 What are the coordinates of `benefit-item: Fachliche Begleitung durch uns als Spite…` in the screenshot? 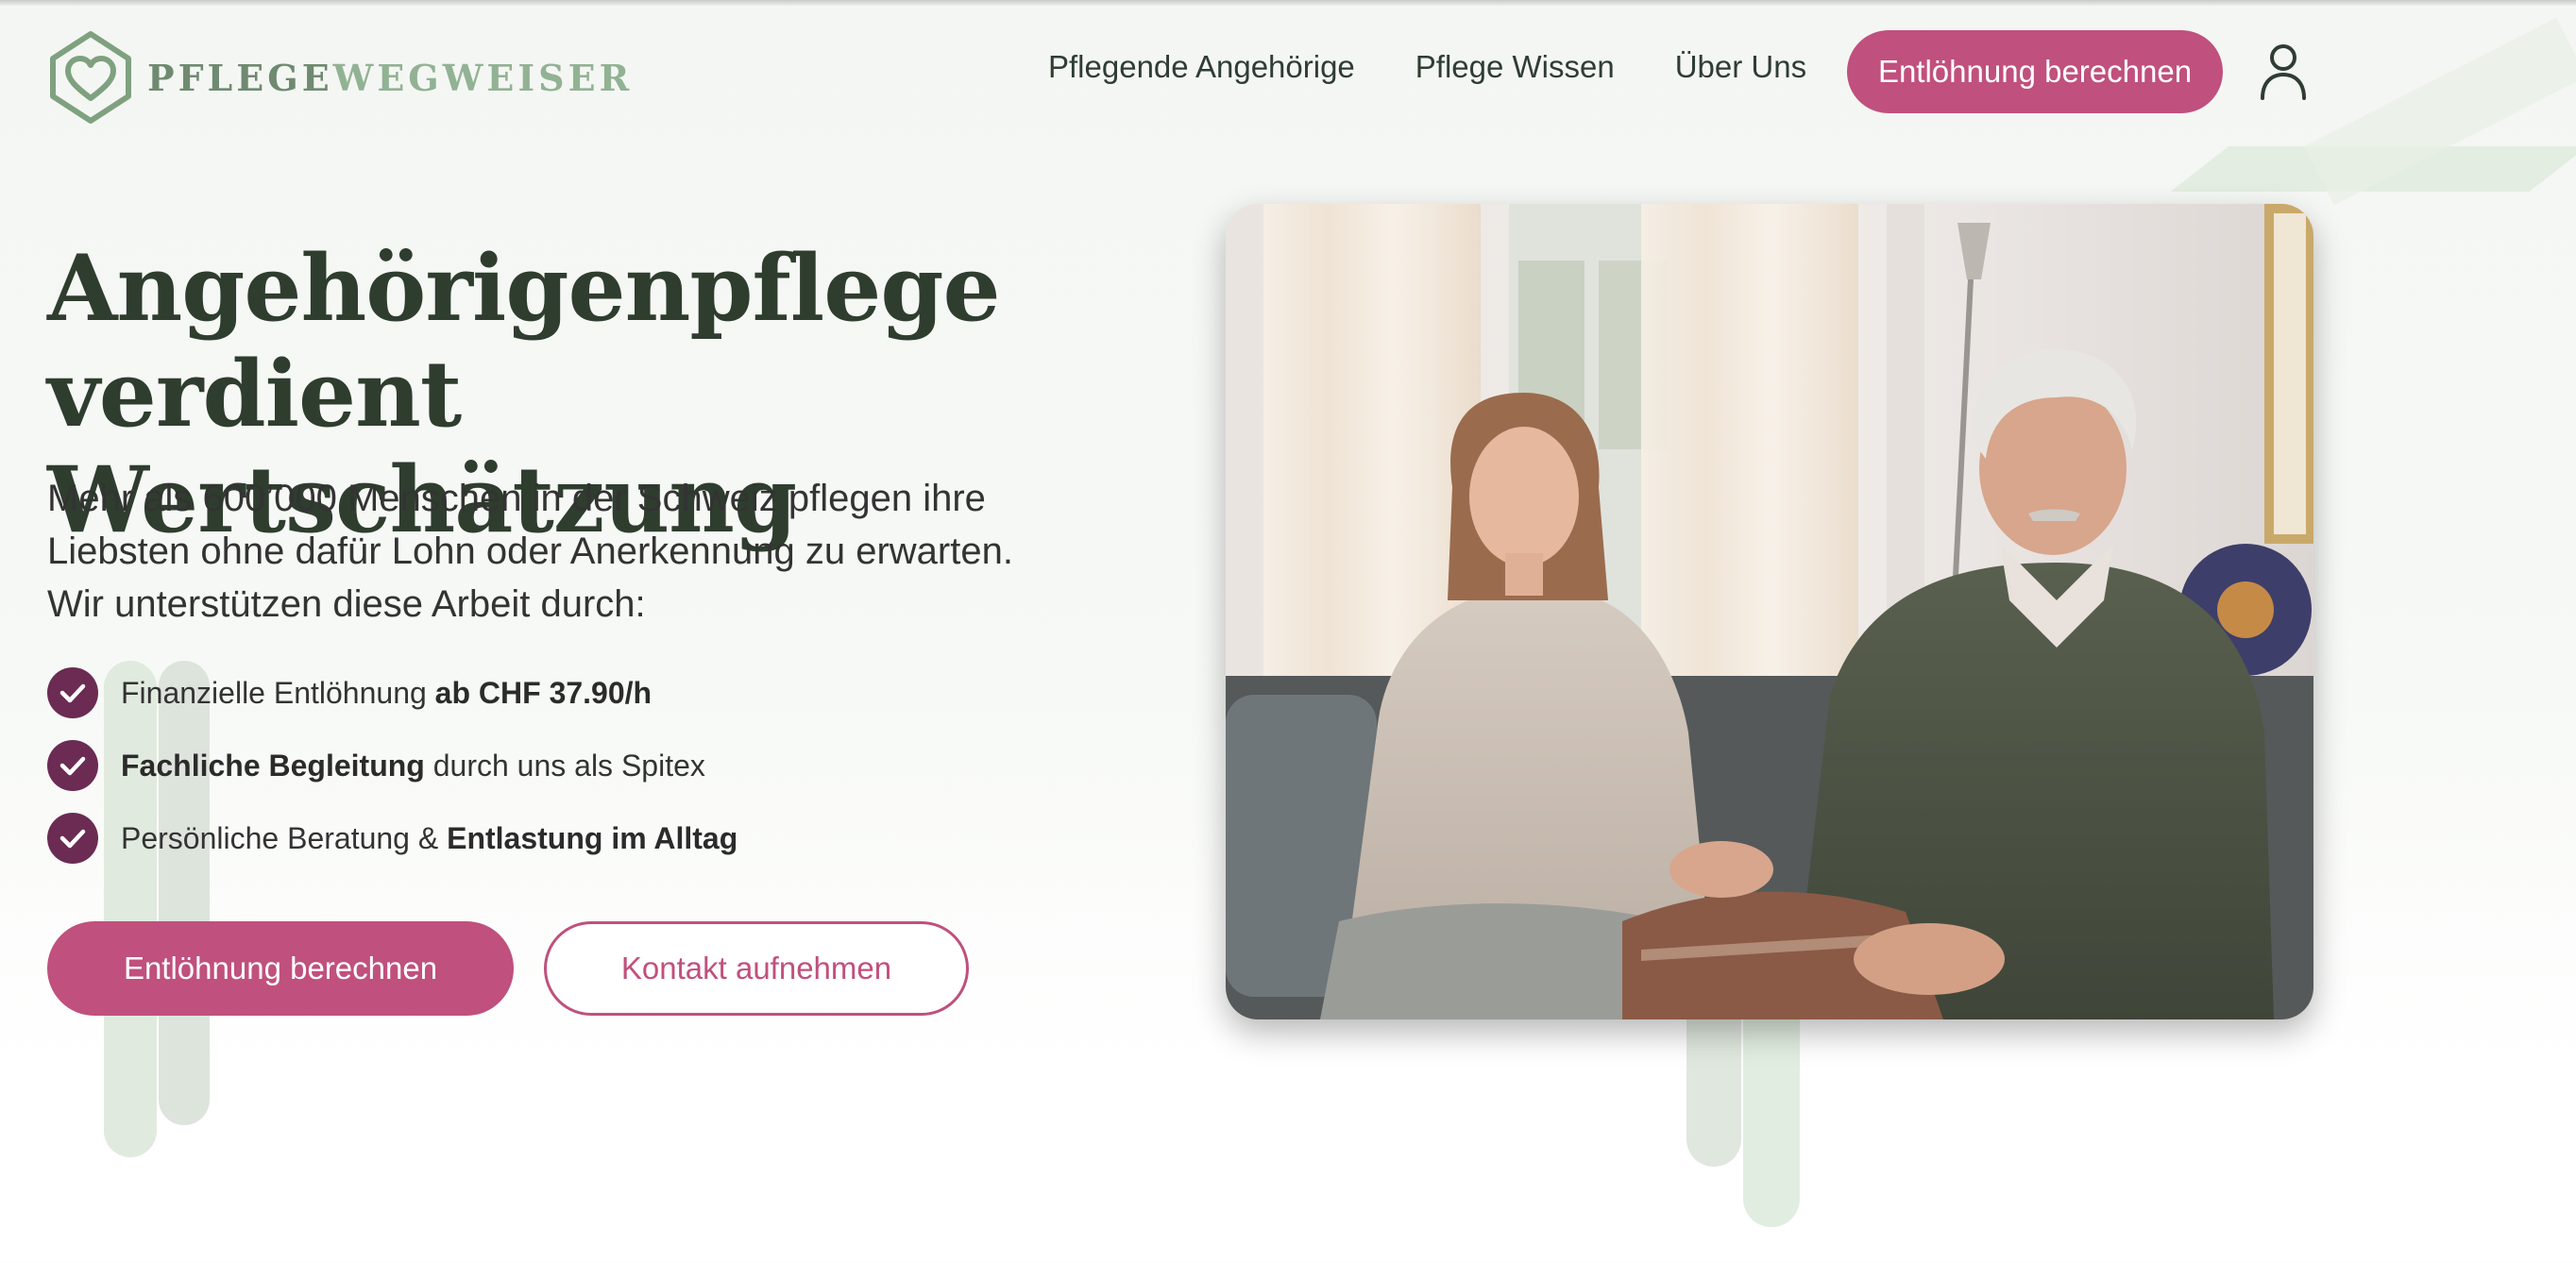 It's located at (392, 765).